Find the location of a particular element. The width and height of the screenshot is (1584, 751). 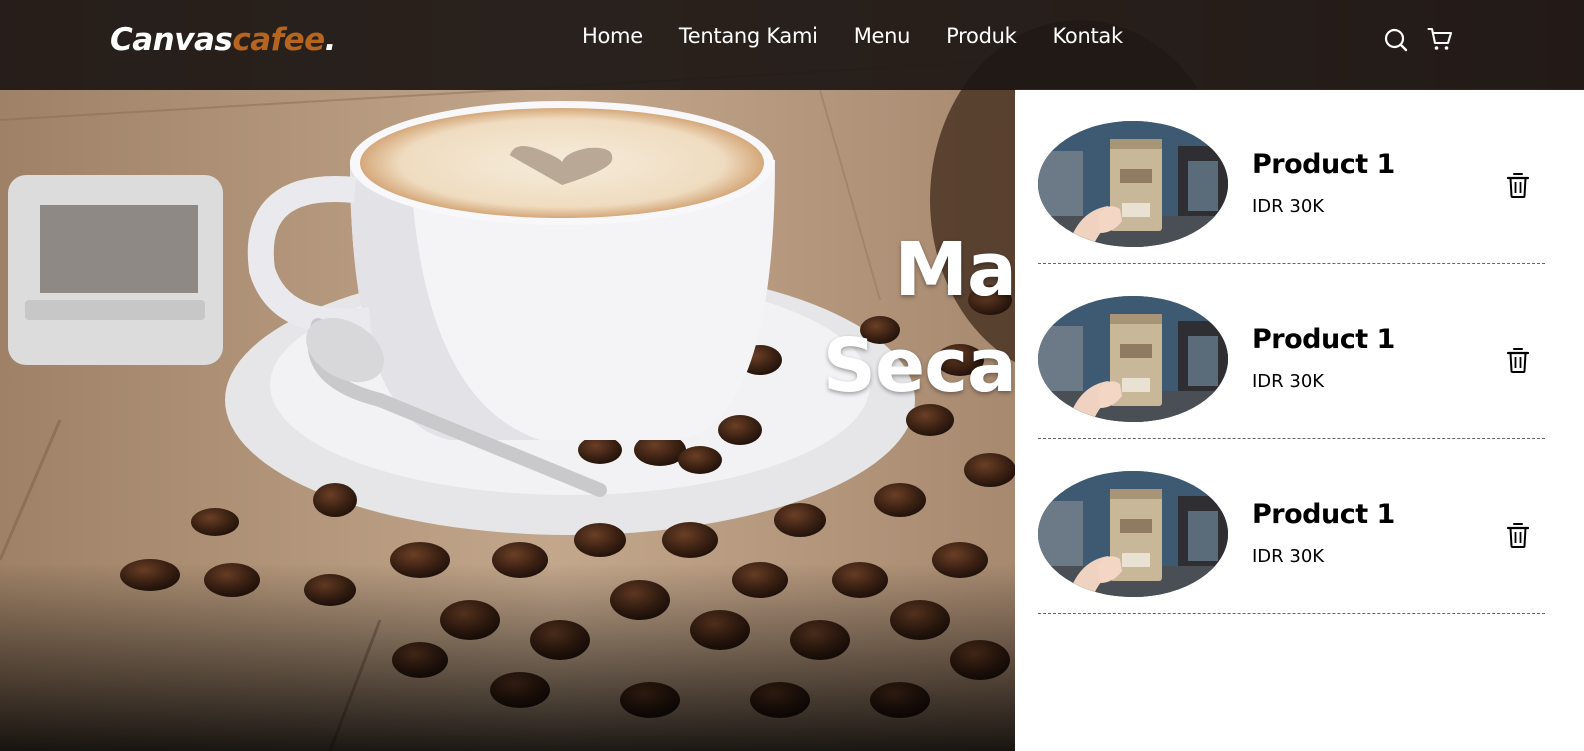

nav-links: Home Tentang Kami Menu Produk Kontak is located at coordinates (852, 36).